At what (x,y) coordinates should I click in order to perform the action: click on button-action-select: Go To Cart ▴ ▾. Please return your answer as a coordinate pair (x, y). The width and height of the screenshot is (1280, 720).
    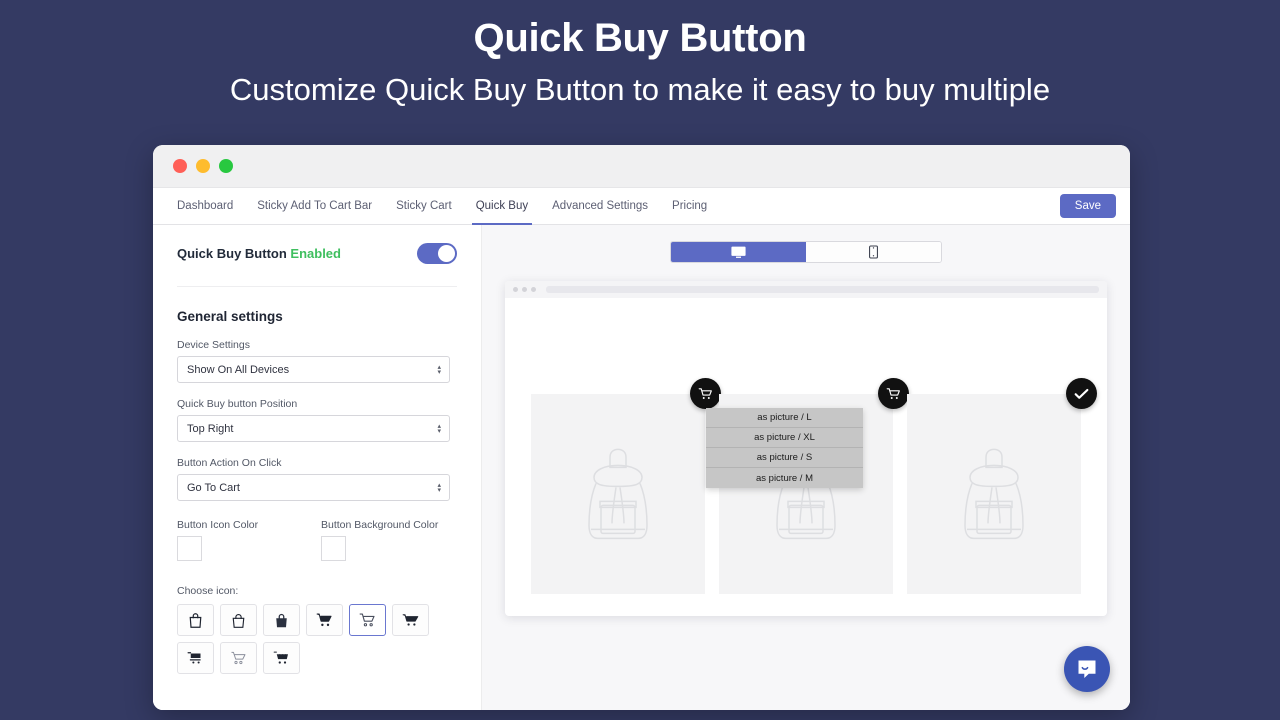
    Looking at the image, I should click on (313, 487).